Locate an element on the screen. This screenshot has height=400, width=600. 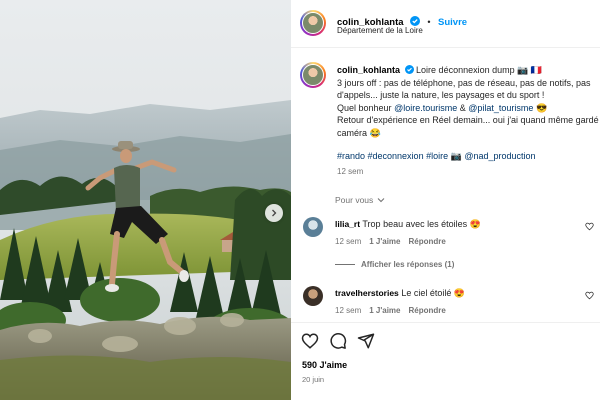
comment-username: lilia_rt is located at coordinates (347, 224).